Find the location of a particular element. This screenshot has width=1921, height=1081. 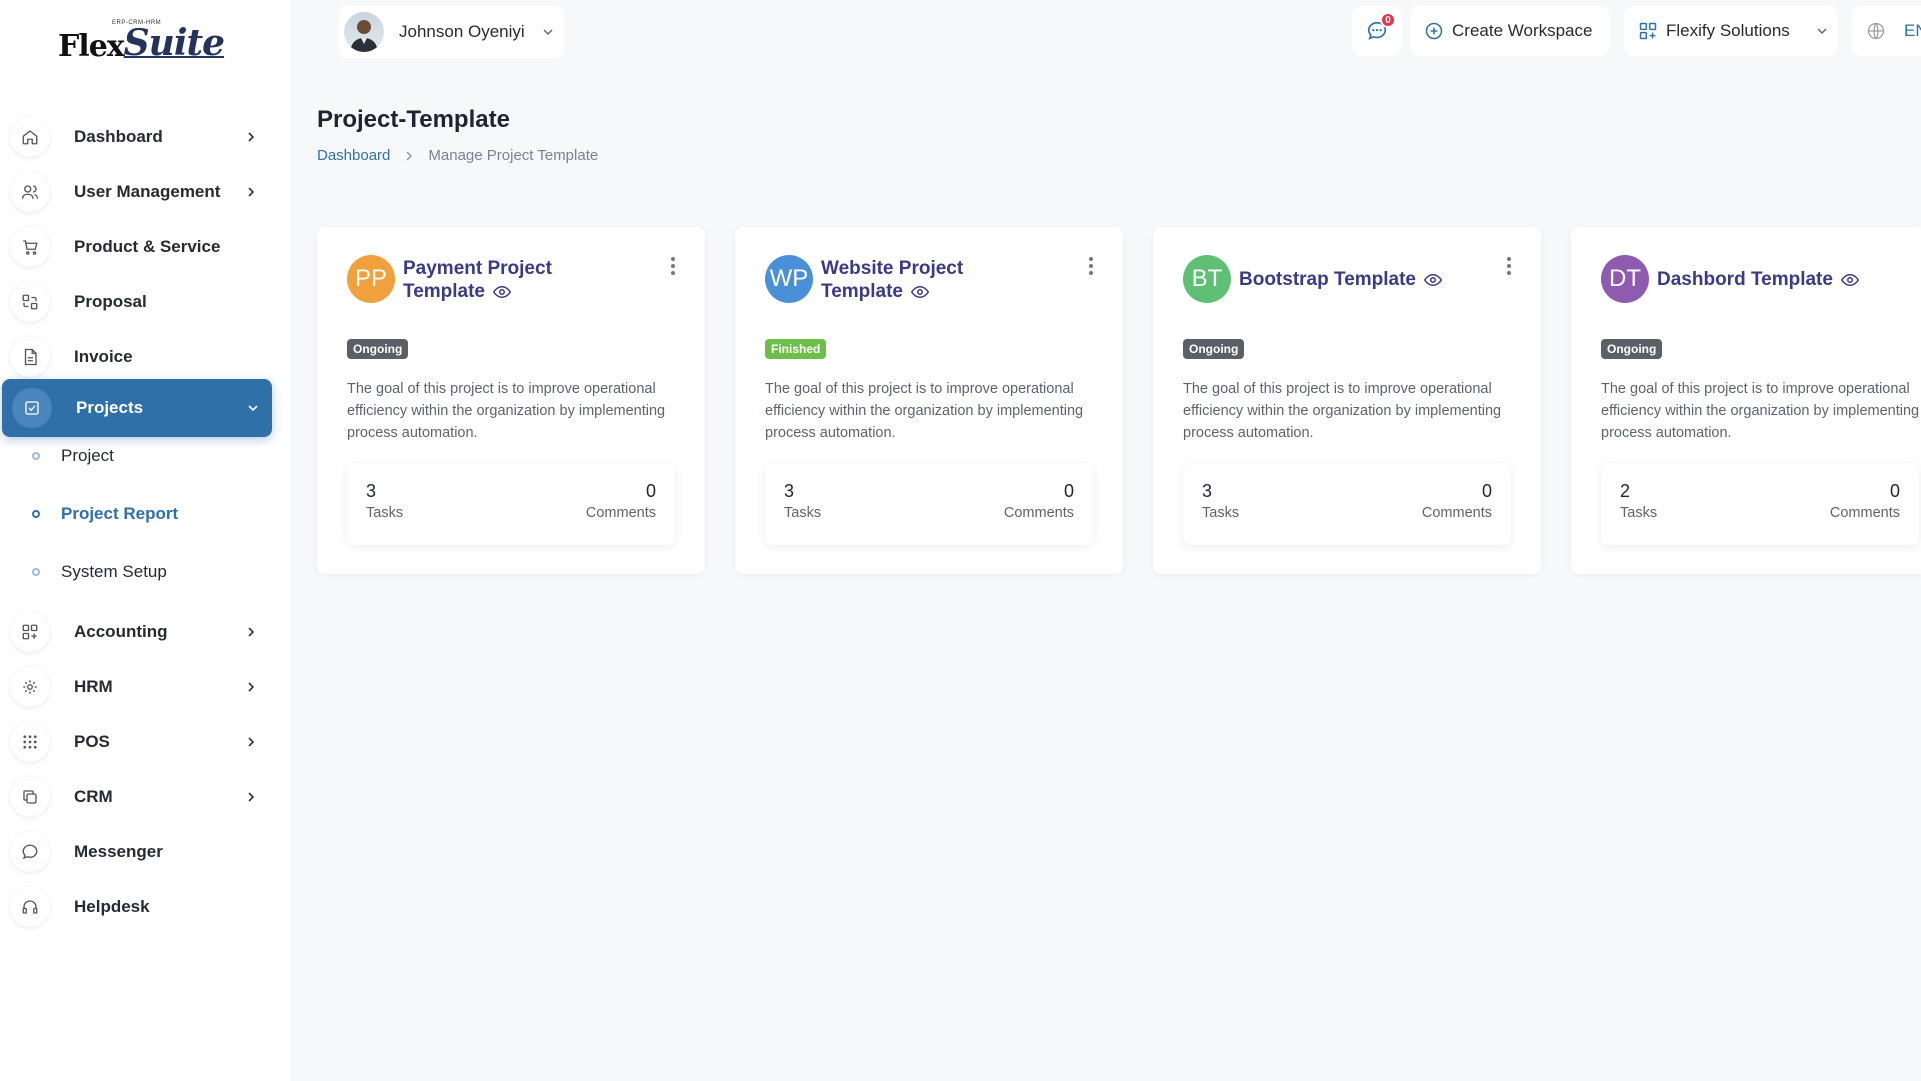

language-switcher: EN is located at coordinates (1886, 31).